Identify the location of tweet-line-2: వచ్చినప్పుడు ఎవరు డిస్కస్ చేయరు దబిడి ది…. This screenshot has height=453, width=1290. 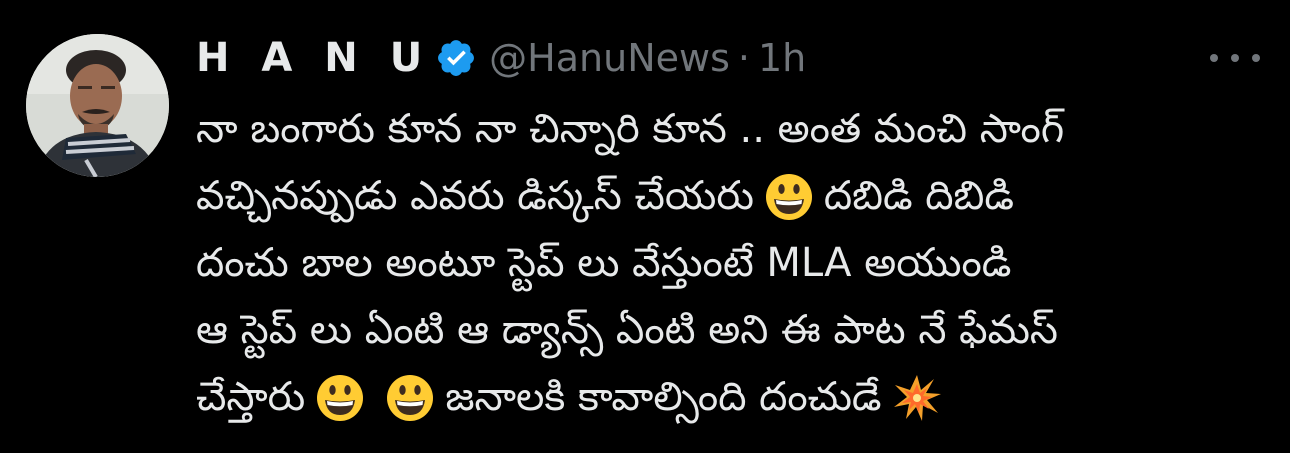
(731, 196).